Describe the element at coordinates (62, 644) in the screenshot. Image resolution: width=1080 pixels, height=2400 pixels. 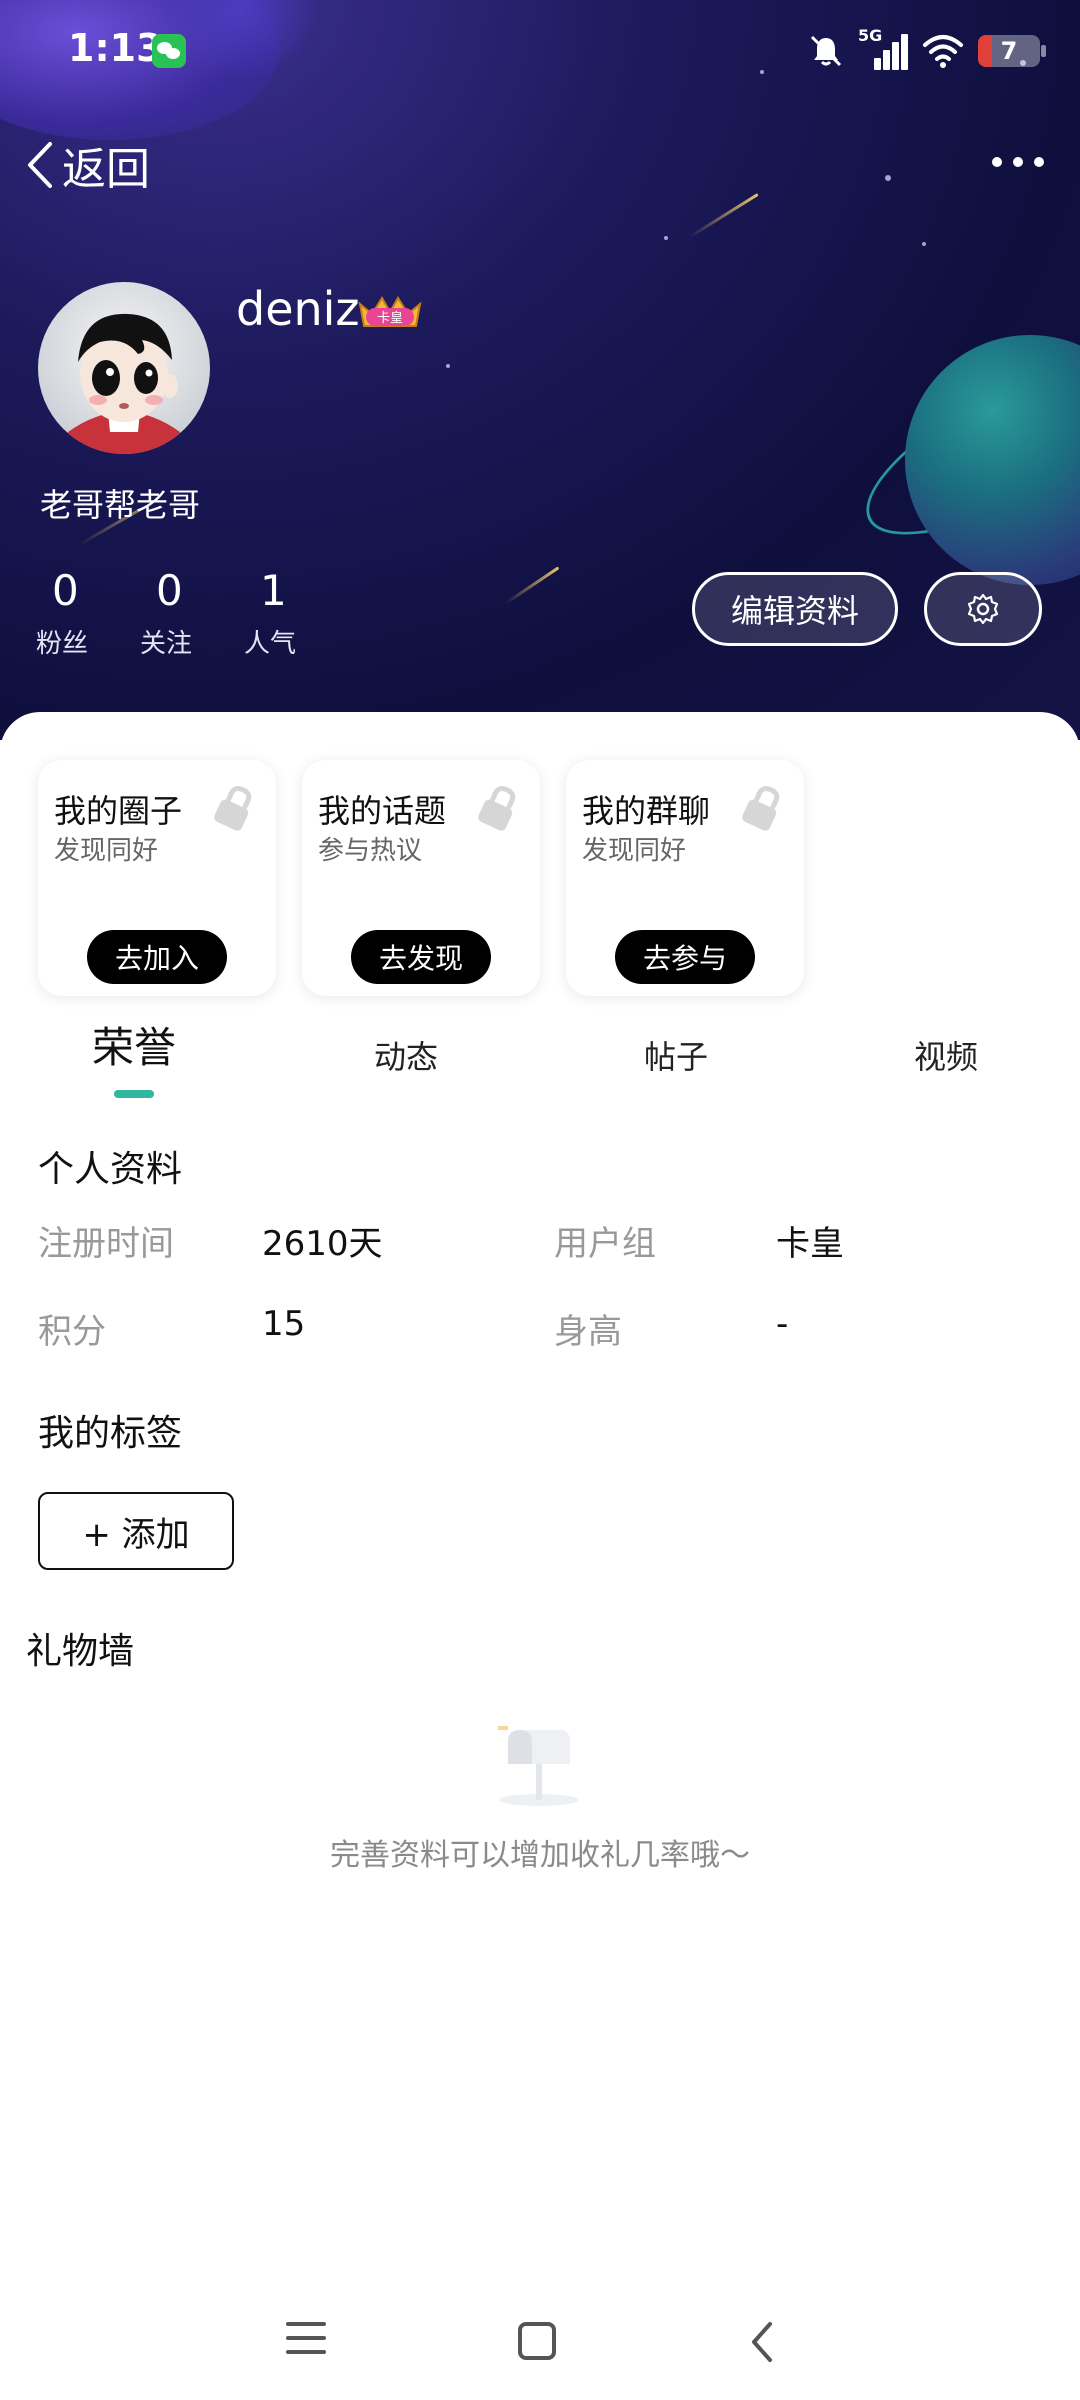
I see `stat-label: 粉丝` at that location.